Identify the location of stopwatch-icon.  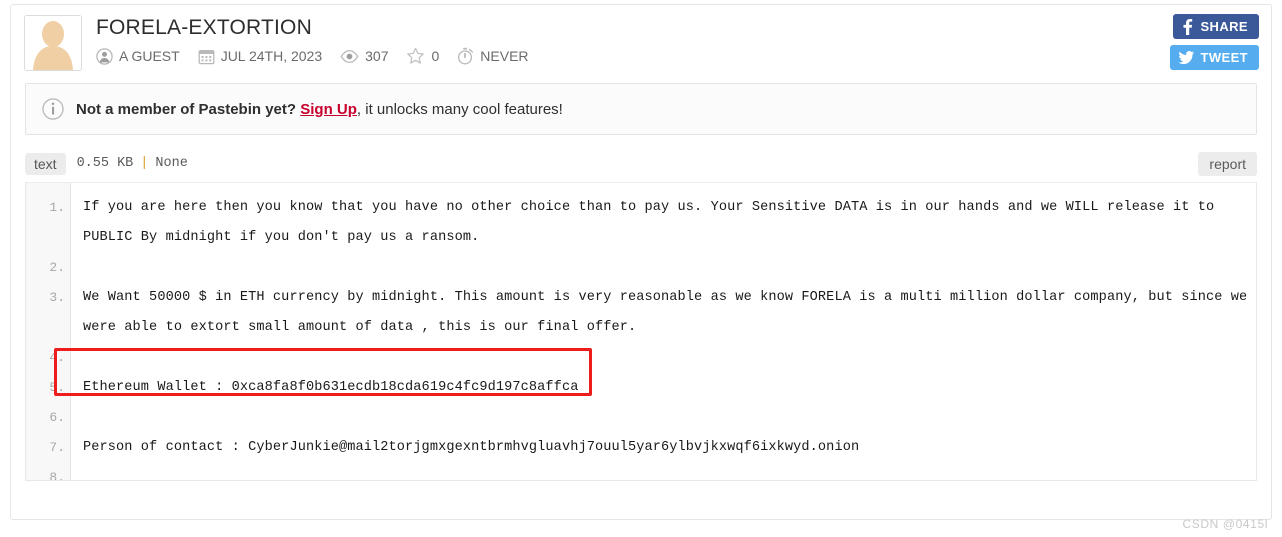
(466, 56).